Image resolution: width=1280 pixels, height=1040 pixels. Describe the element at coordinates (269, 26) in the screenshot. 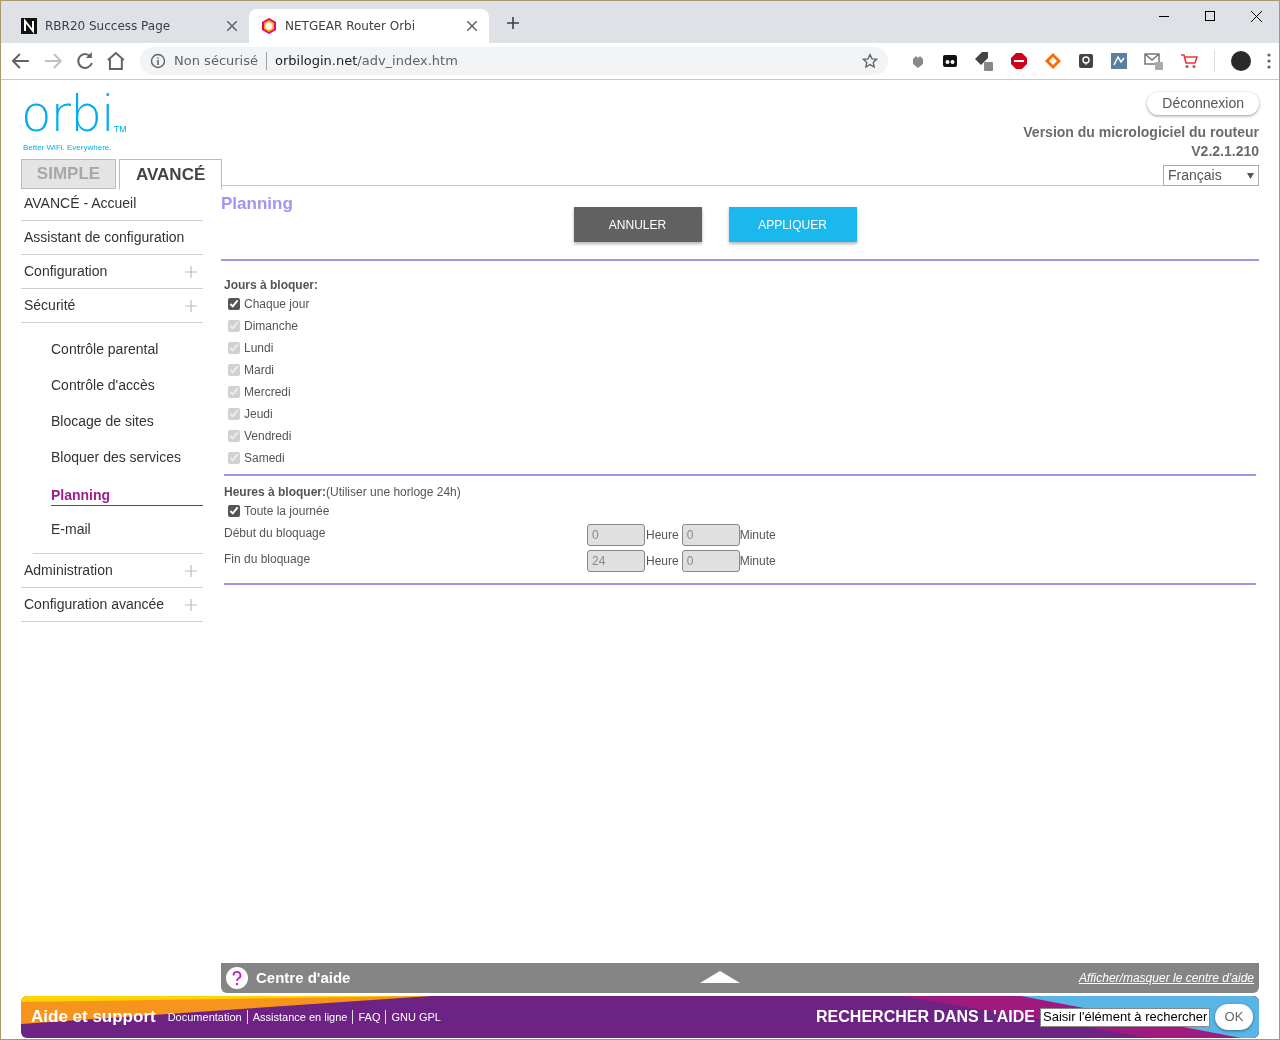

I see `hexagon-icon` at that location.